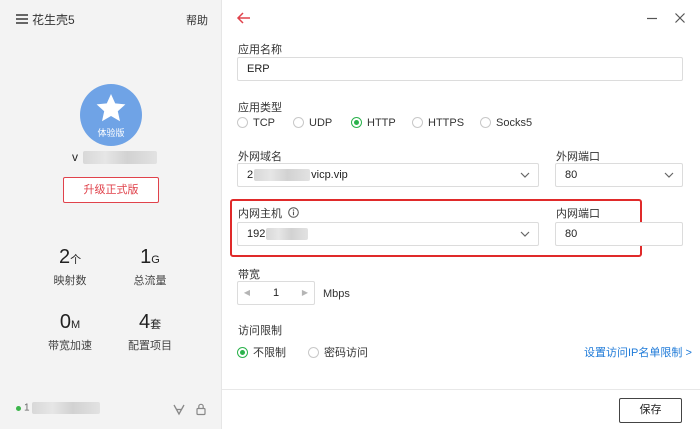 The width and height of the screenshot is (700, 429). Describe the element at coordinates (461, 389) in the screenshot. I see `footer-divider` at that location.